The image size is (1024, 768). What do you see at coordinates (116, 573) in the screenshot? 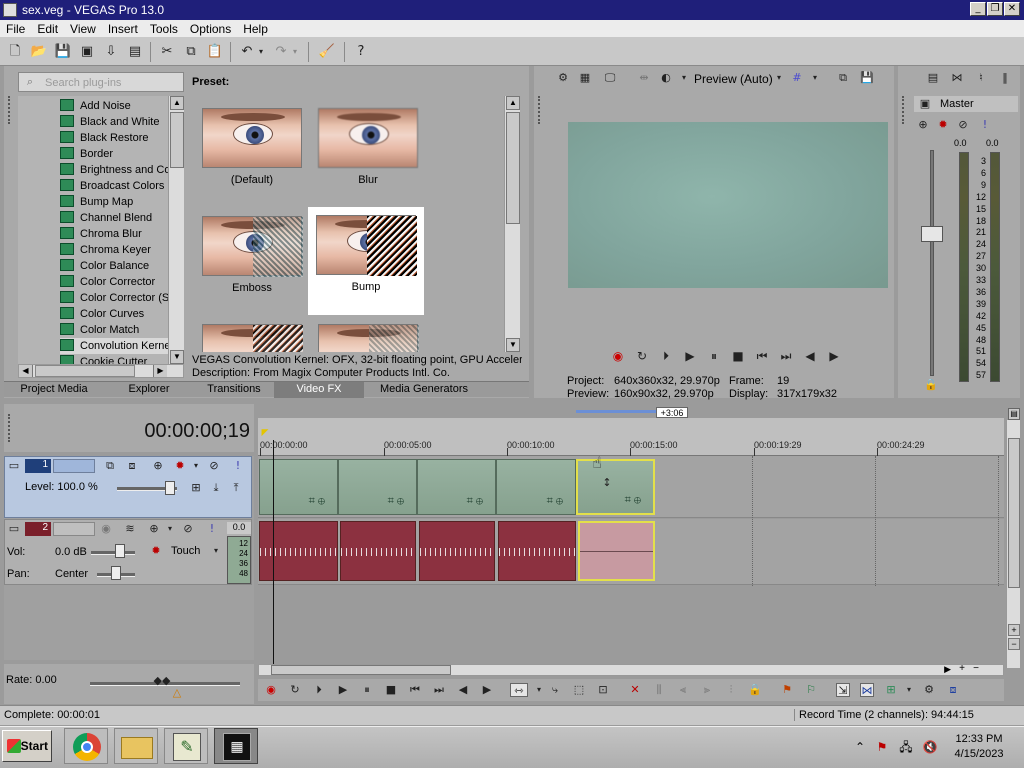
I see `pan-slider-knob` at bounding box center [116, 573].